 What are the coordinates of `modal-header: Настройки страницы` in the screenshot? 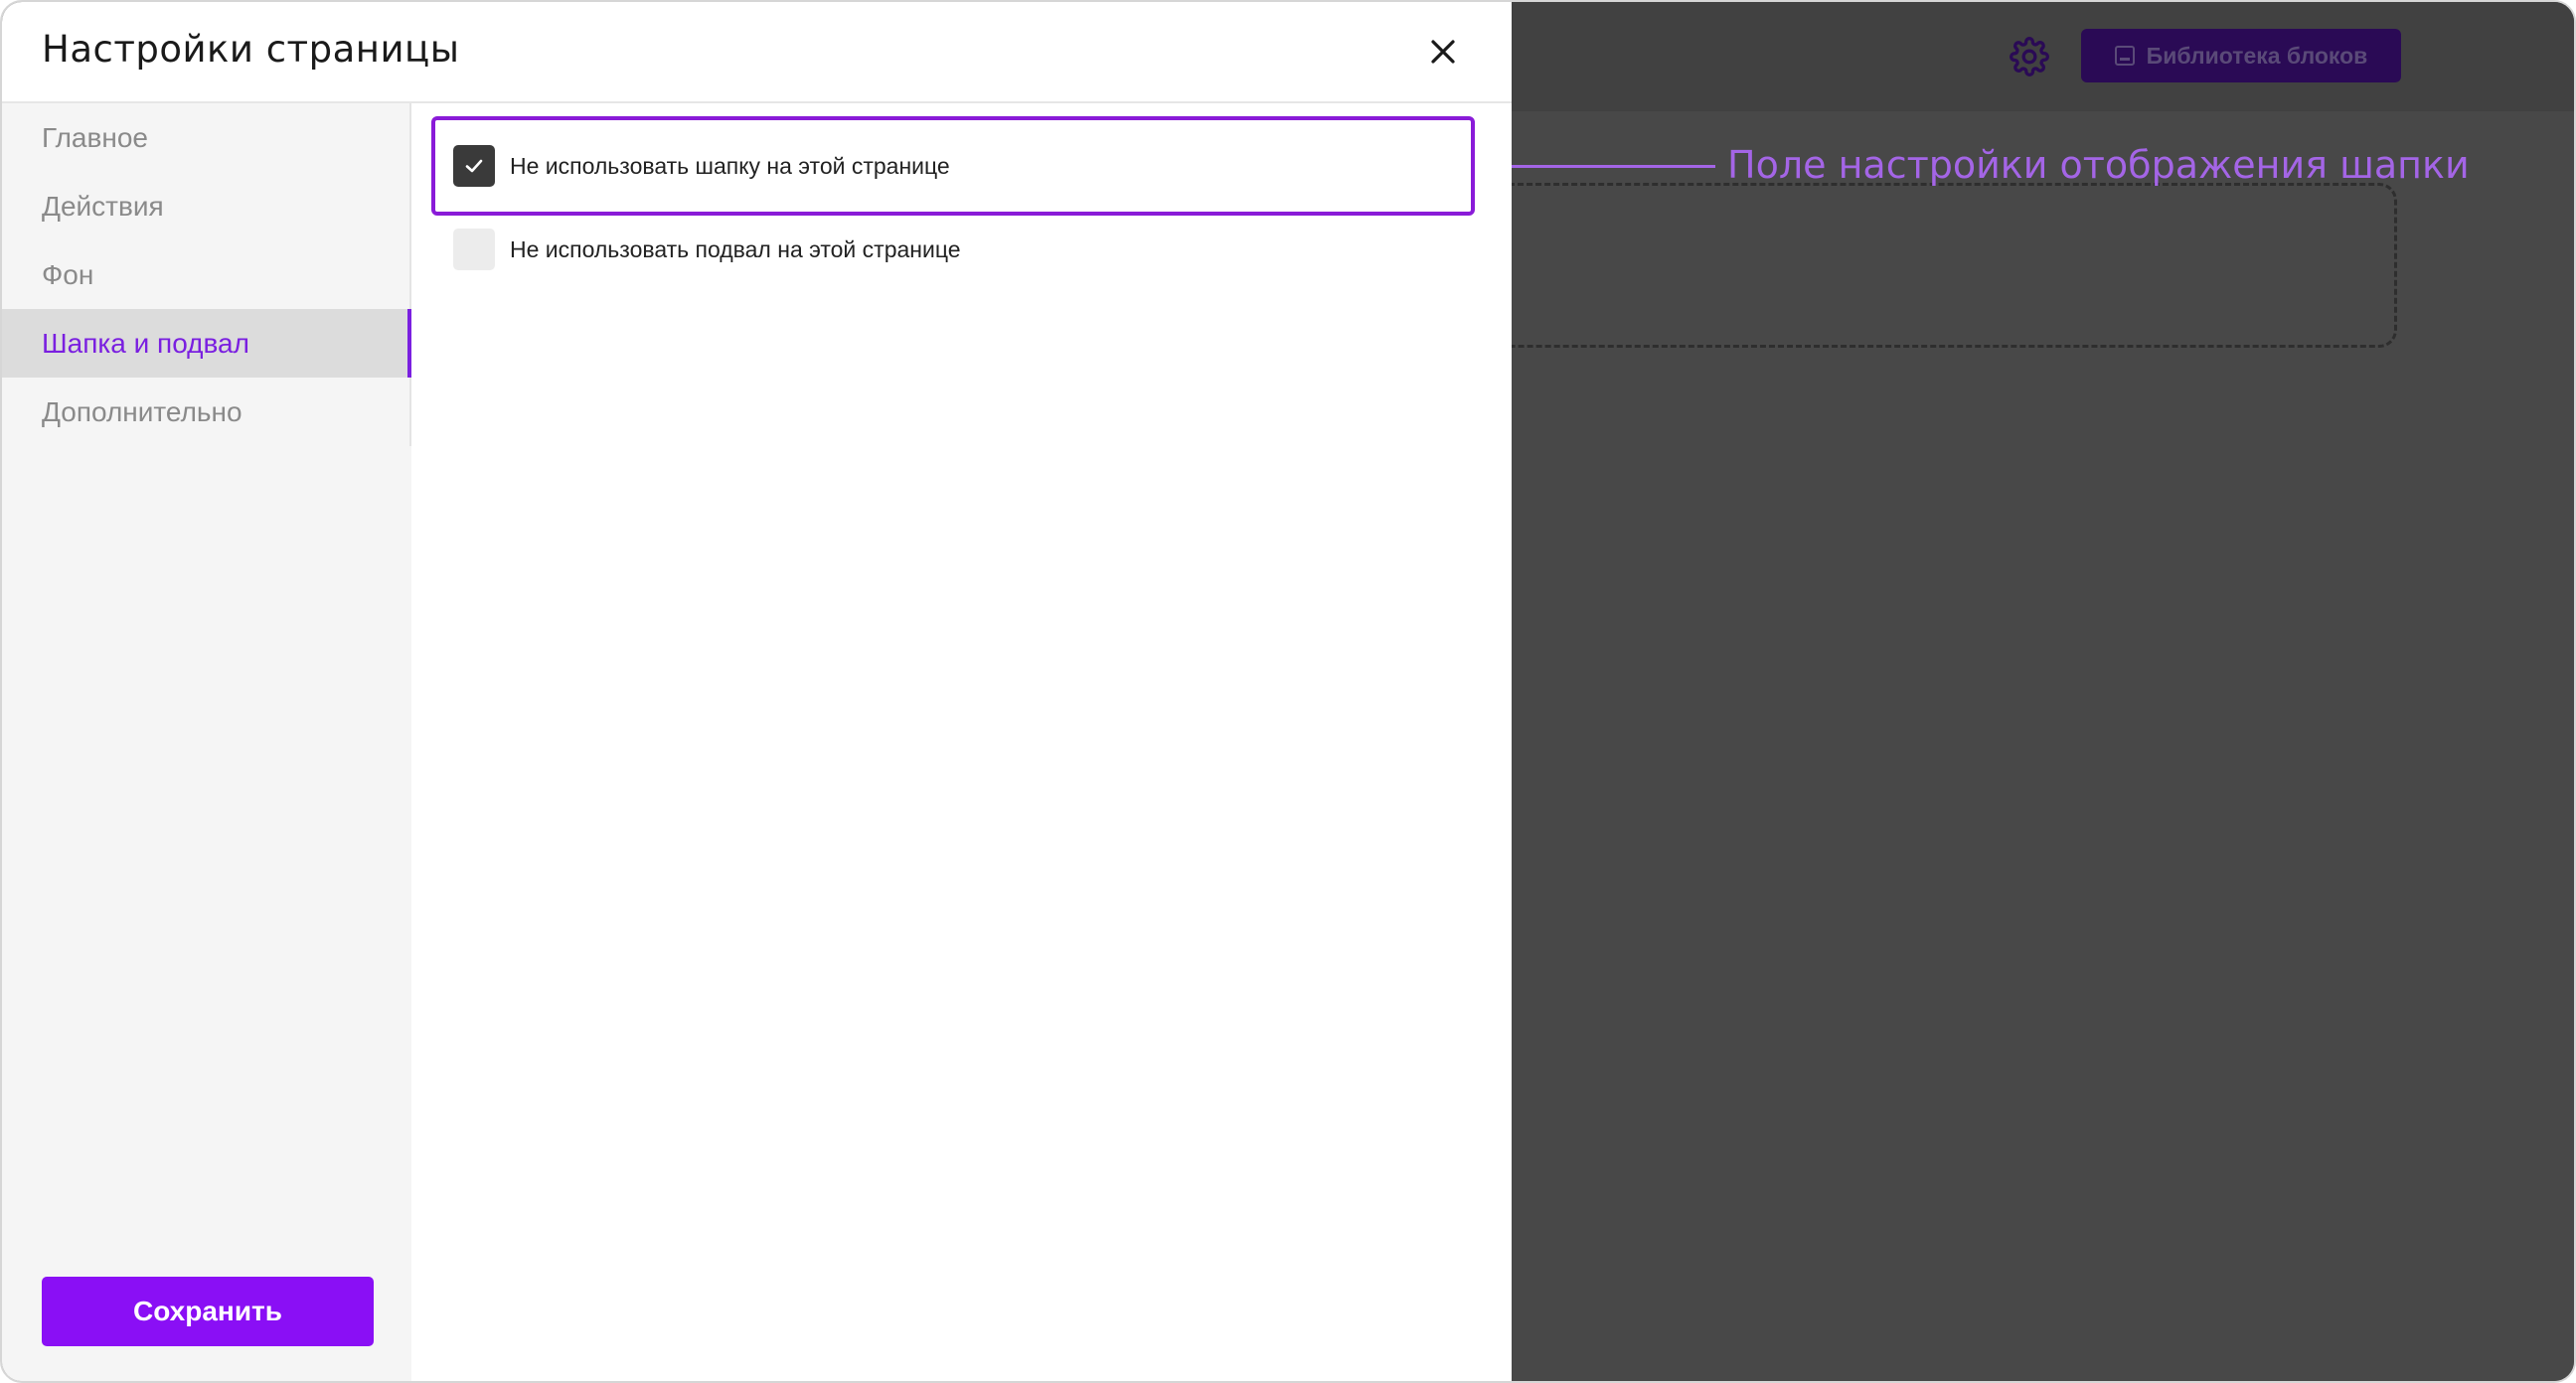 It's located at (757, 53).